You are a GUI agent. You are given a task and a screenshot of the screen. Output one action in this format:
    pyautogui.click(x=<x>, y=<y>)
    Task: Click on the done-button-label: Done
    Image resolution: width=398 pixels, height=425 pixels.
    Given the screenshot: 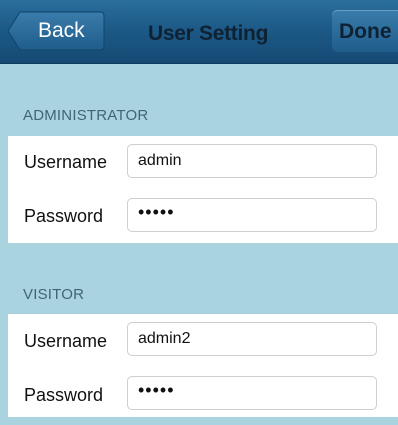 What is the action you would take?
    pyautogui.click(x=365, y=31)
    